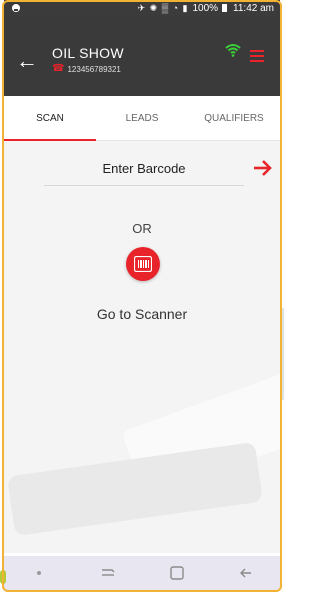 This screenshot has height=595, width=320. What do you see at coordinates (163, 7) in the screenshot?
I see `status-icons: ✈ ✺ ▒ ◔ ▮` at bounding box center [163, 7].